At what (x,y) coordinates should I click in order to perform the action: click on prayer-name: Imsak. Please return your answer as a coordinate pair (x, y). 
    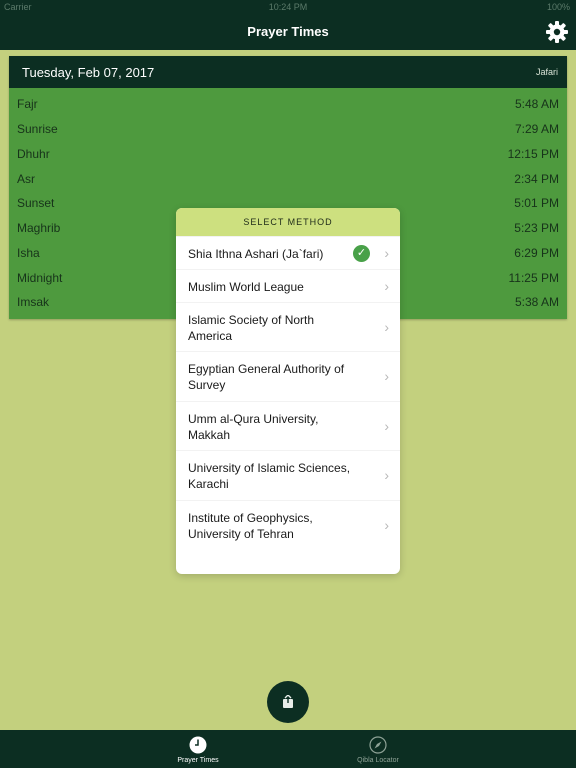
    Looking at the image, I should click on (33, 302).